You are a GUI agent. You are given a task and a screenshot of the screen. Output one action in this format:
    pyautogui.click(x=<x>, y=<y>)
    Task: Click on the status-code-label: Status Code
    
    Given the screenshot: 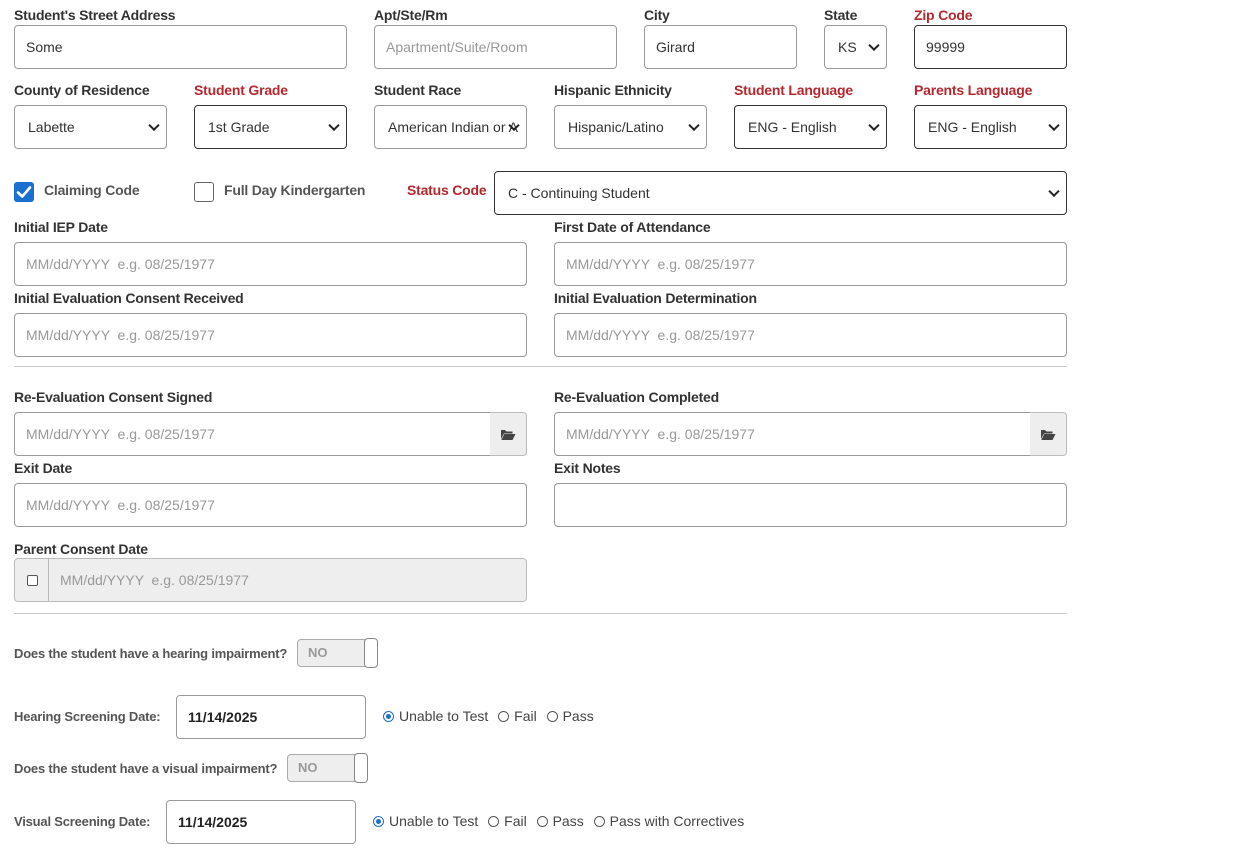 What is the action you would take?
    pyautogui.click(x=447, y=190)
    